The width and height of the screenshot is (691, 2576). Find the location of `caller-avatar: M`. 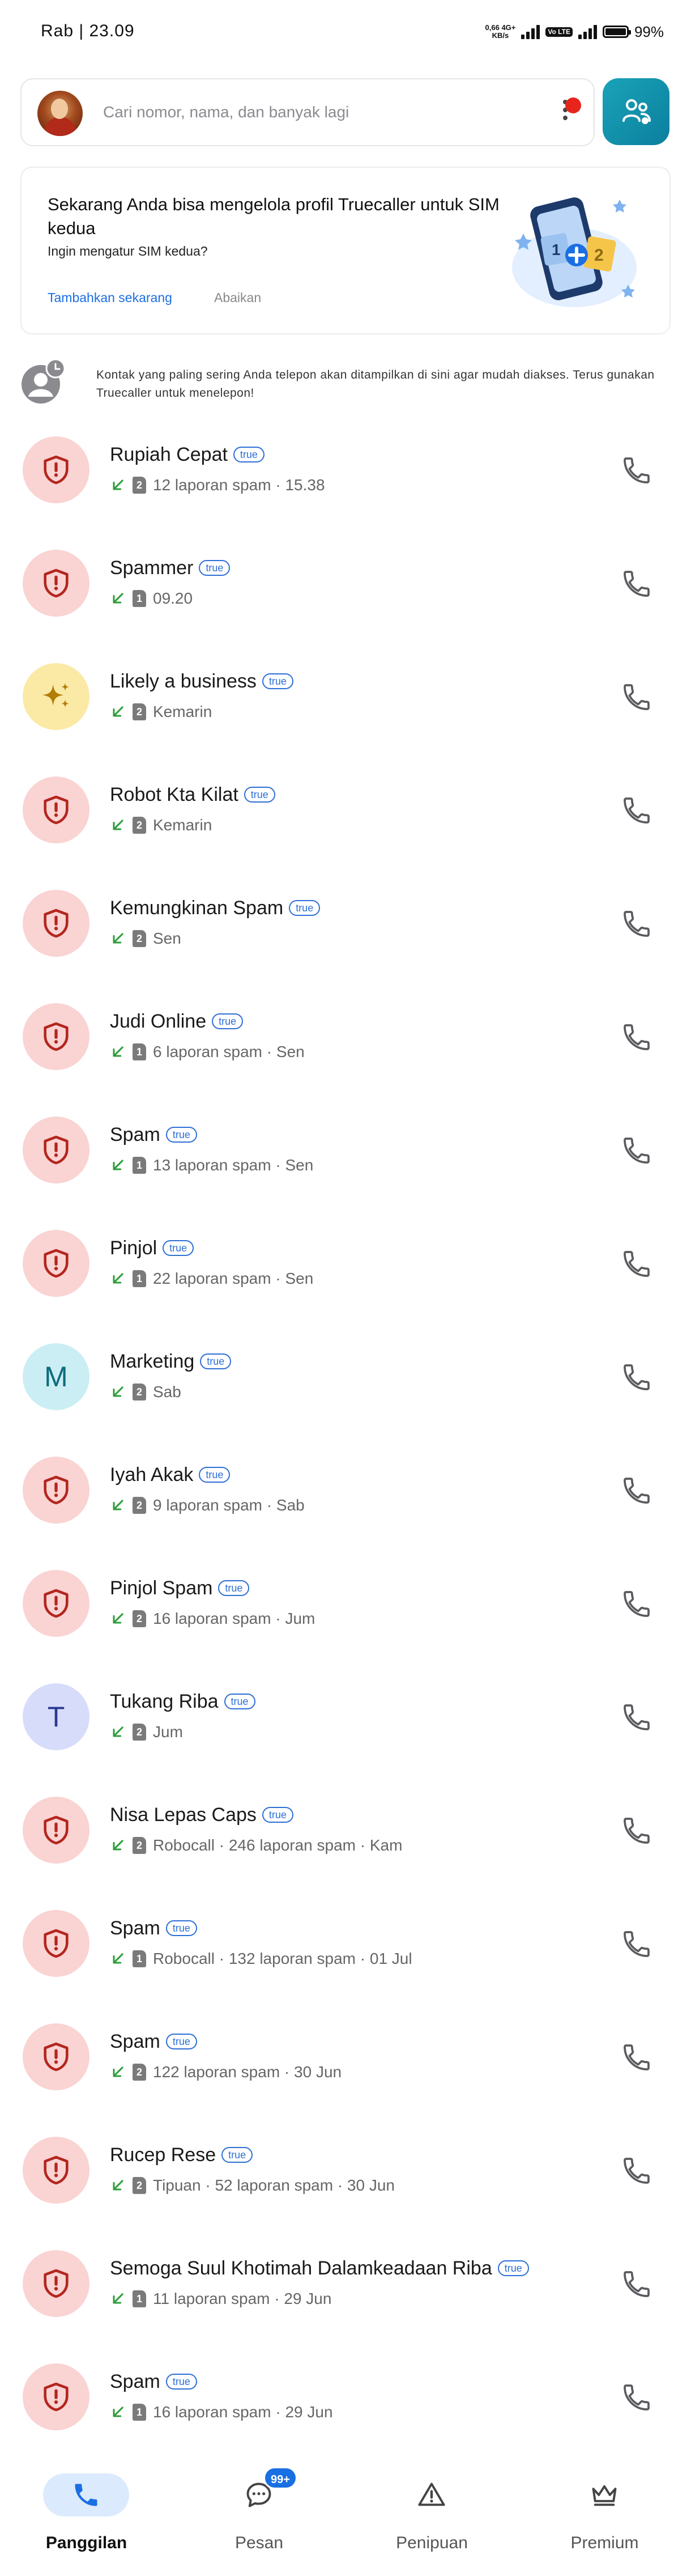

caller-avatar: M is located at coordinates (56, 1376).